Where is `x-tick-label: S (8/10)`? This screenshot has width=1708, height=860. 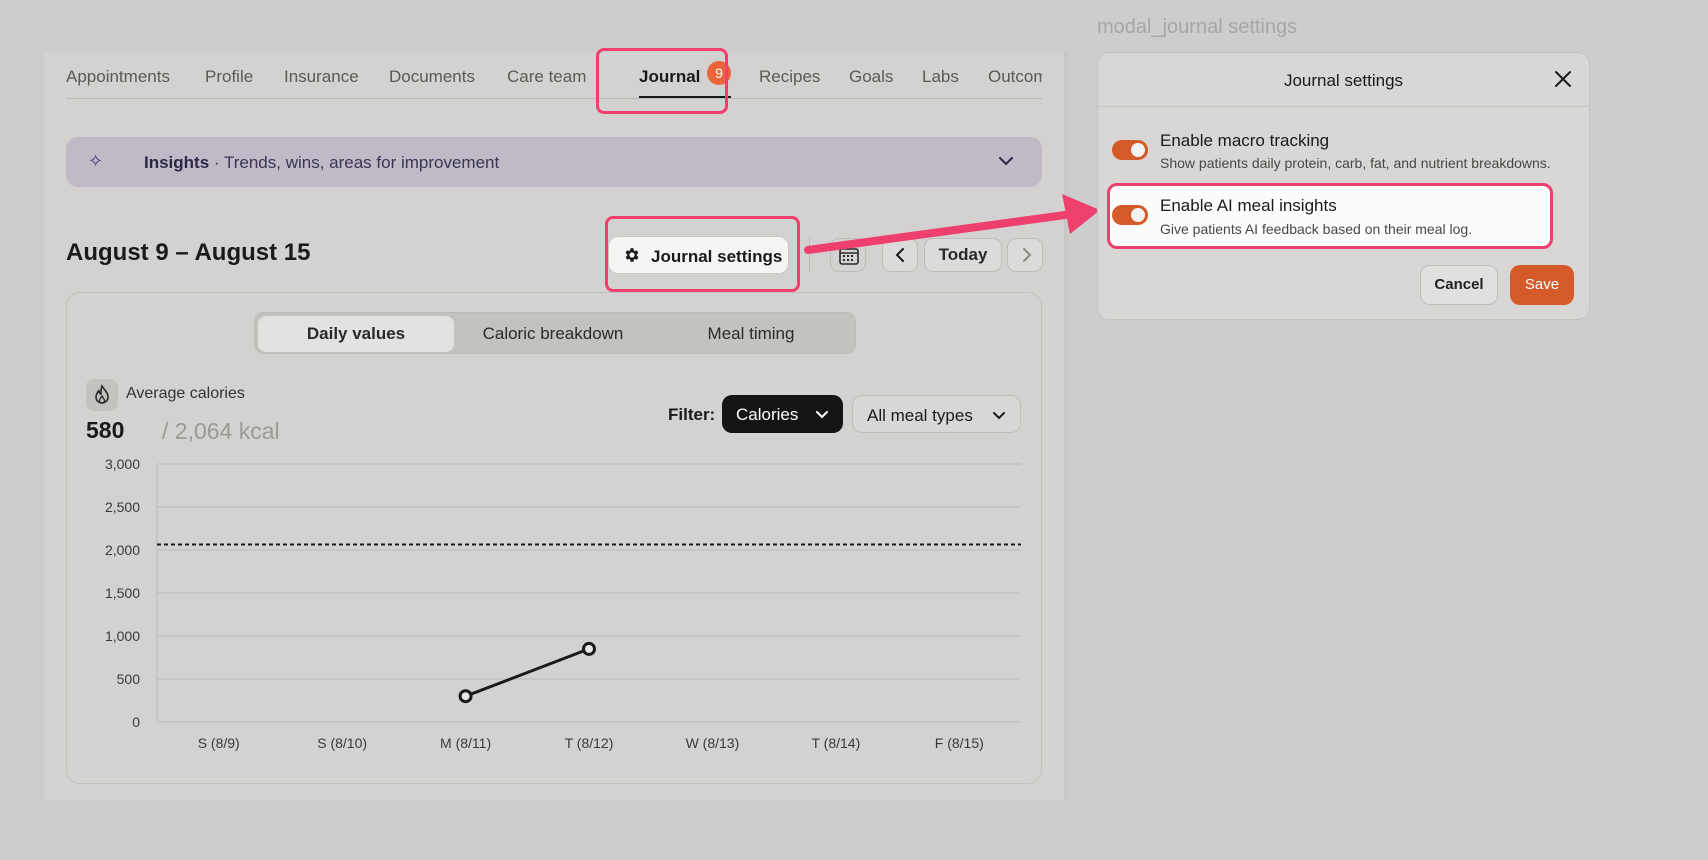
x-tick-label: S (8/10) is located at coordinates (342, 743).